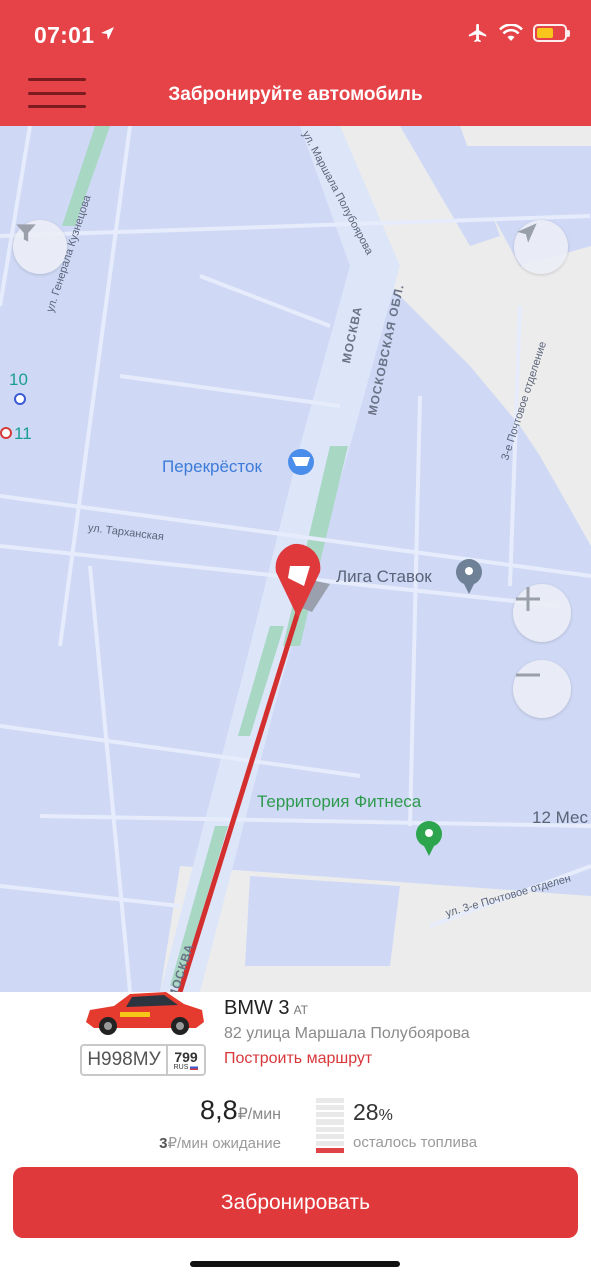 The width and height of the screenshot is (591, 1280). I want to click on plus-icon, so click(528, 599).